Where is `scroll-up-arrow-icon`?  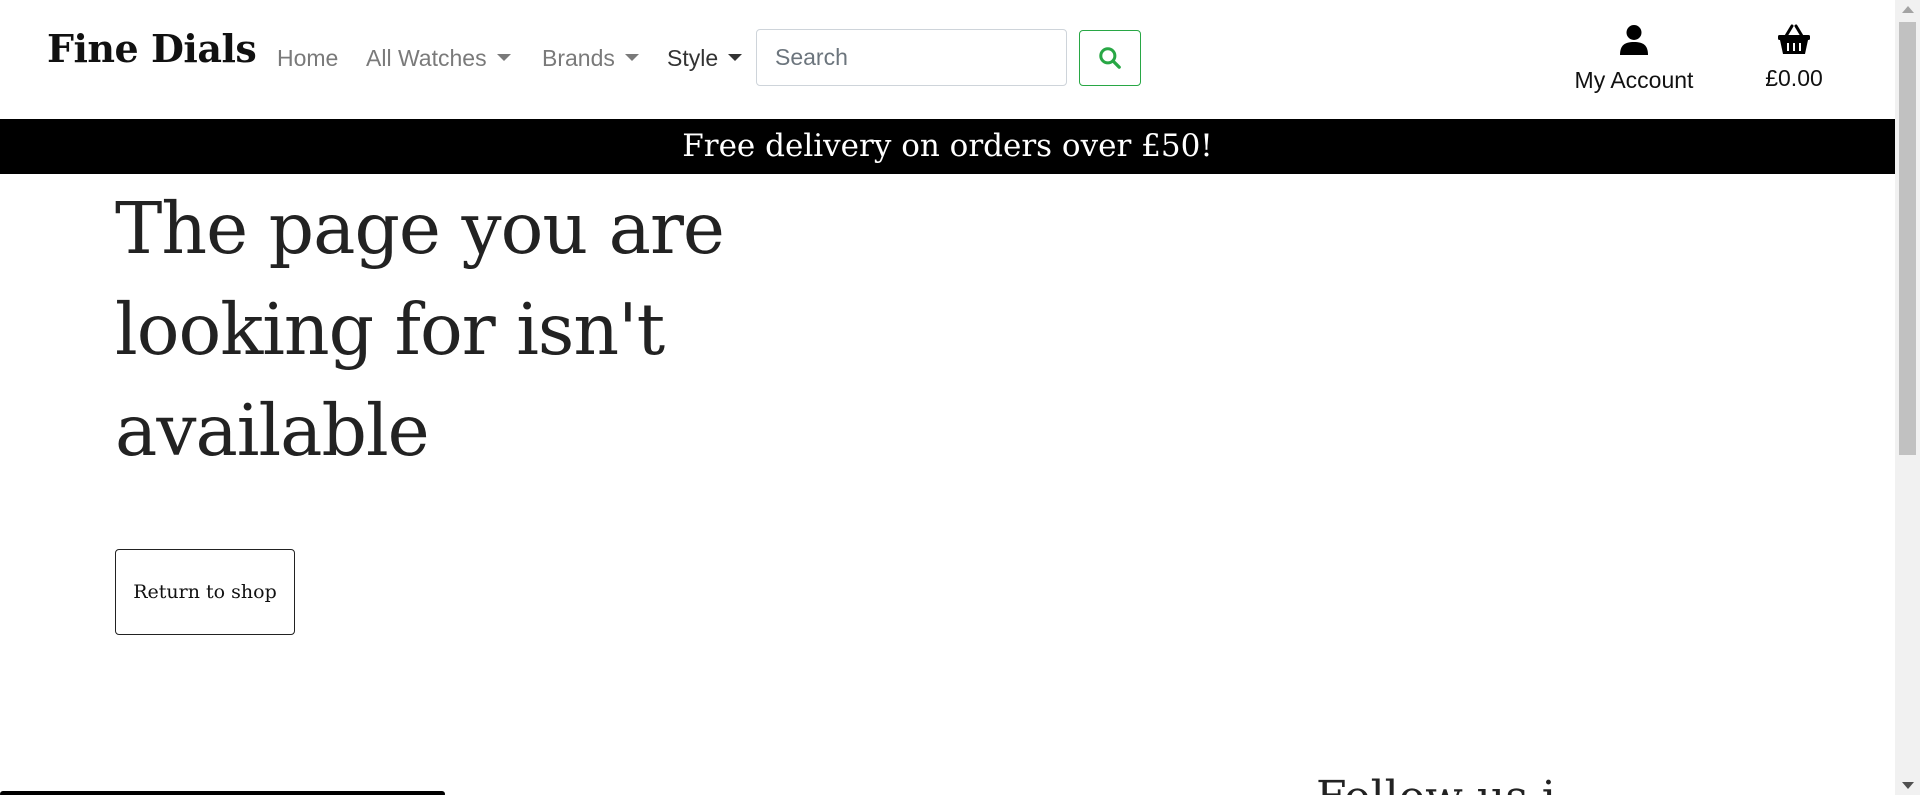 scroll-up-arrow-icon is located at coordinates (1908, 9).